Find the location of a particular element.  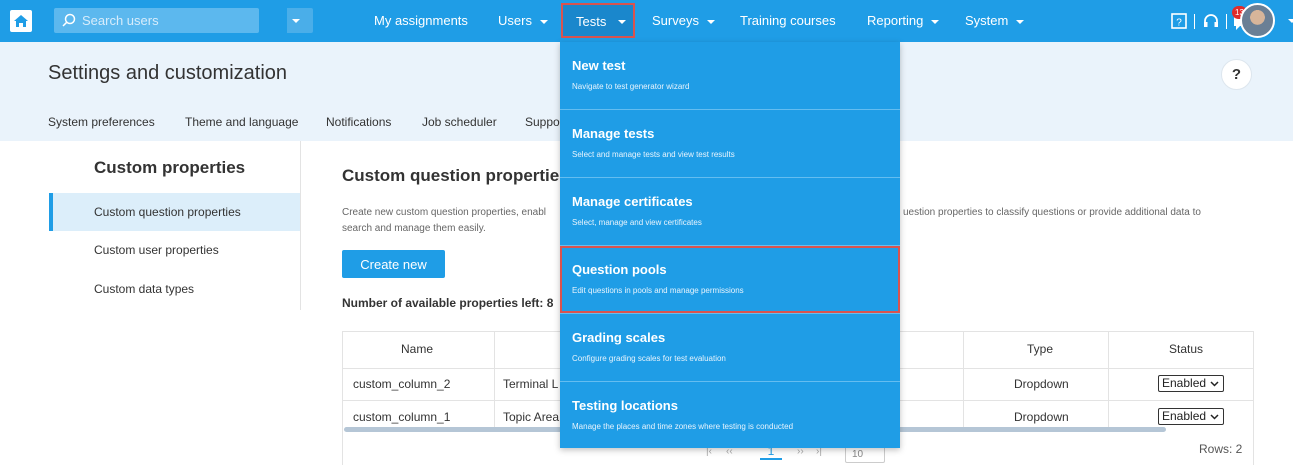

menu-item-title: Manage certificates is located at coordinates (632, 201).